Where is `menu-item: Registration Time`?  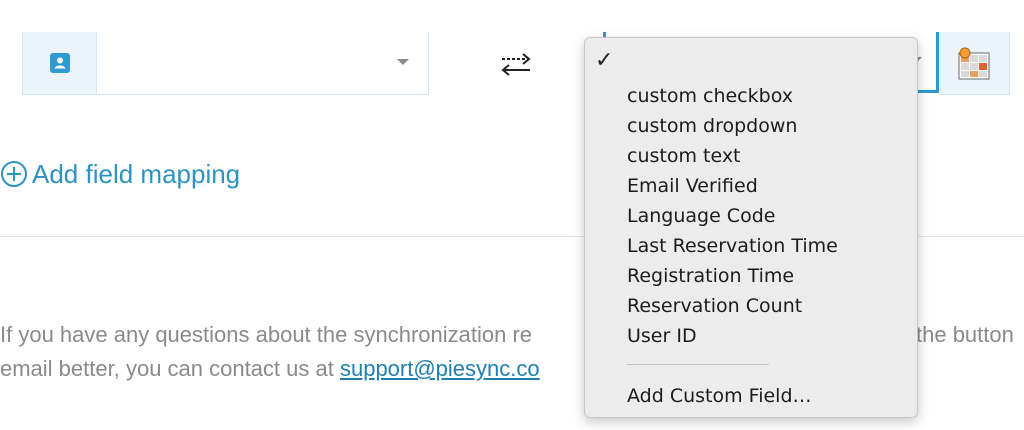
menu-item: Registration Time is located at coordinates (710, 276).